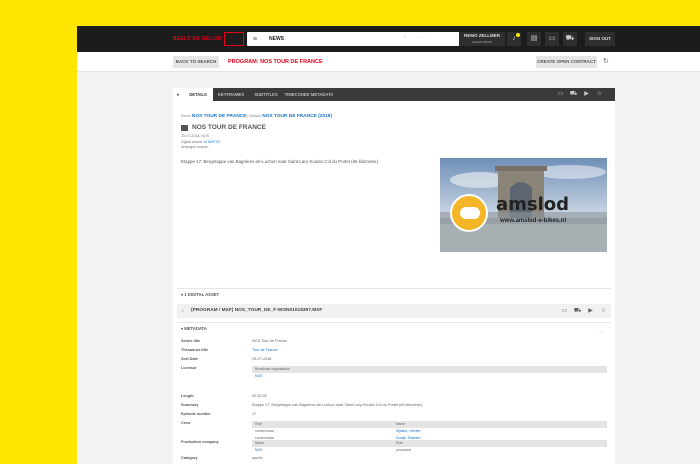  What do you see at coordinates (183, 311) in the screenshot?
I see `expand-icon: ›` at bounding box center [183, 311].